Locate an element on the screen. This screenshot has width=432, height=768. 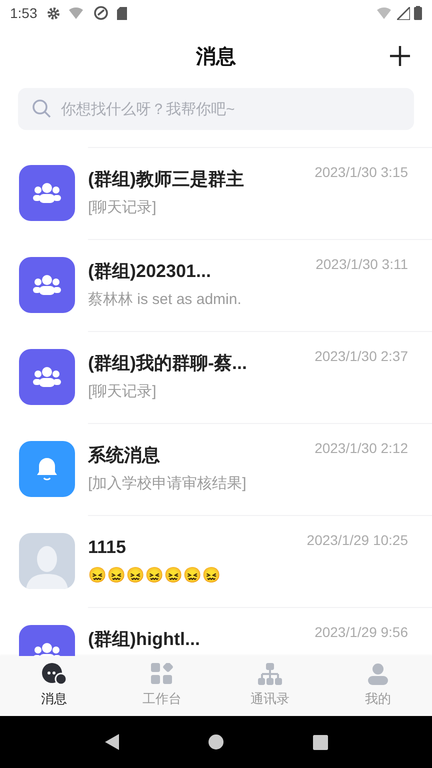
chat-icon is located at coordinates (54, 674).